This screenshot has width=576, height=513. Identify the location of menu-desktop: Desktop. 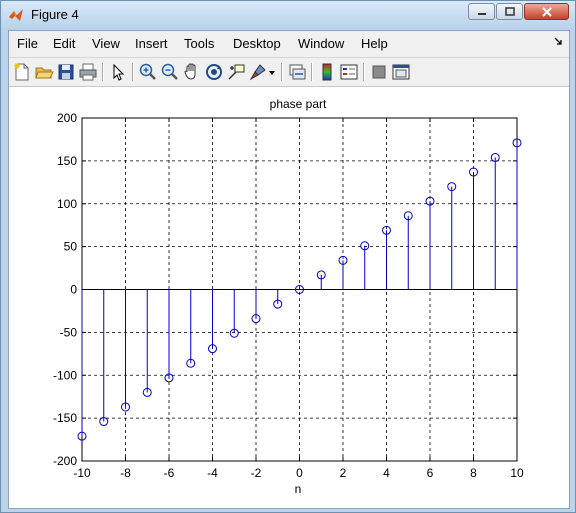
(257, 43).